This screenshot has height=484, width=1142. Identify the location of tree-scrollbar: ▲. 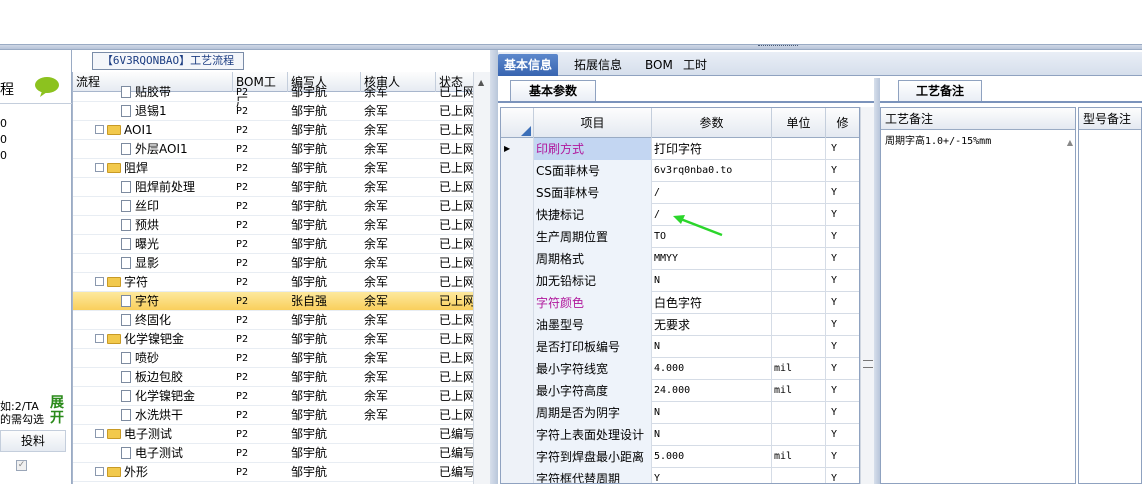
(481, 278).